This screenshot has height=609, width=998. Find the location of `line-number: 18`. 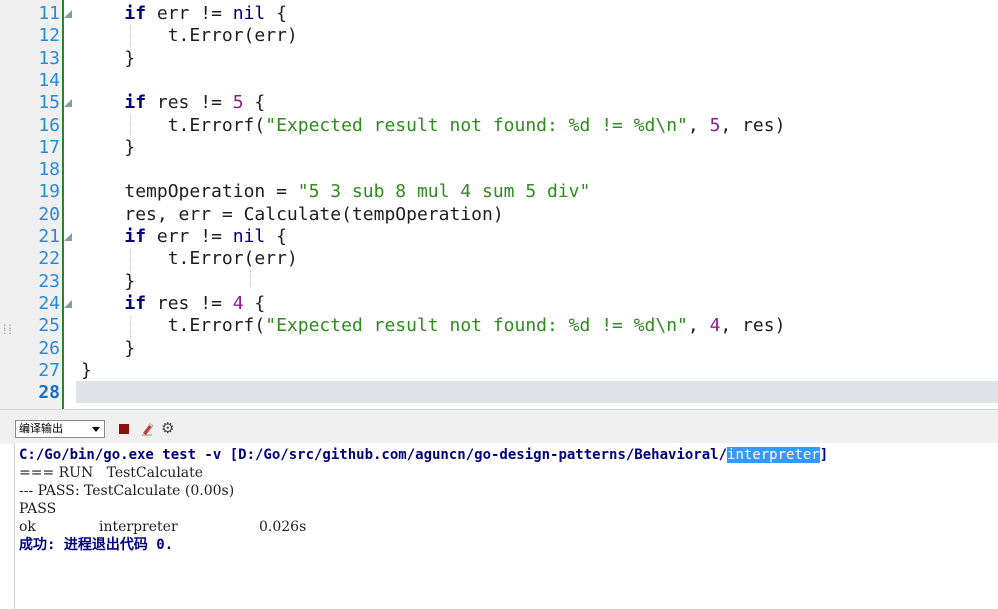

line-number: 18 is located at coordinates (49, 170).